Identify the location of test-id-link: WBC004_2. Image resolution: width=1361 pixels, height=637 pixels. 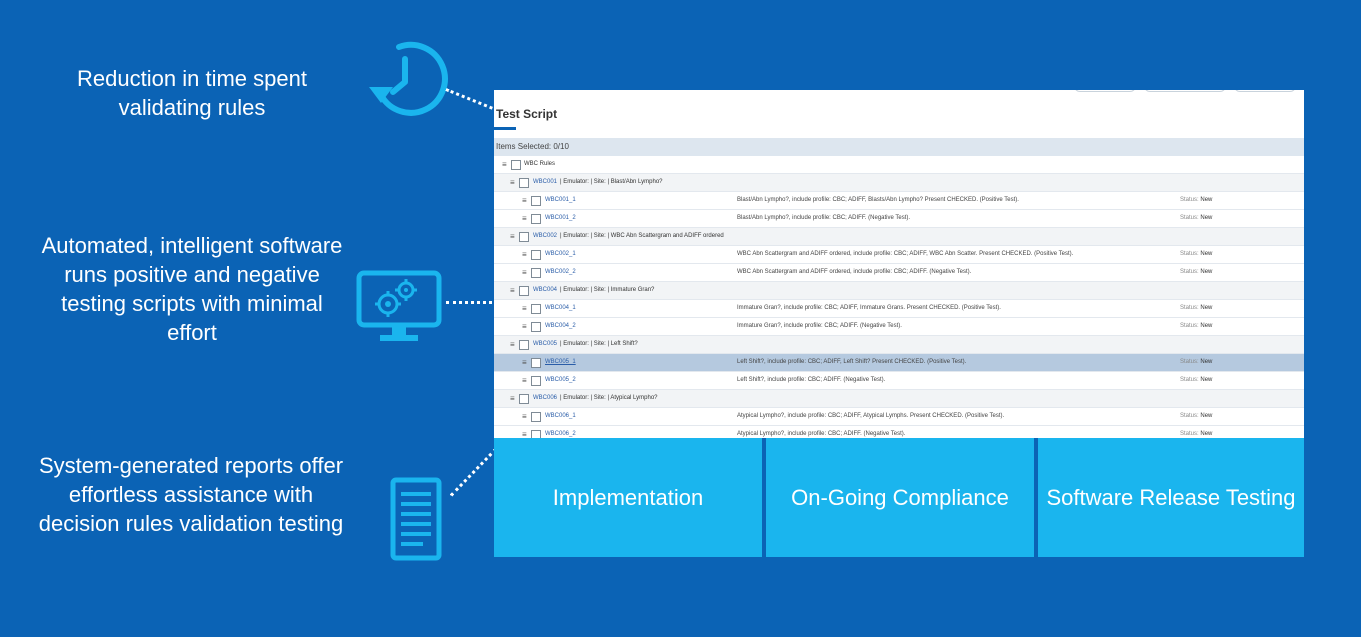
(560, 326).